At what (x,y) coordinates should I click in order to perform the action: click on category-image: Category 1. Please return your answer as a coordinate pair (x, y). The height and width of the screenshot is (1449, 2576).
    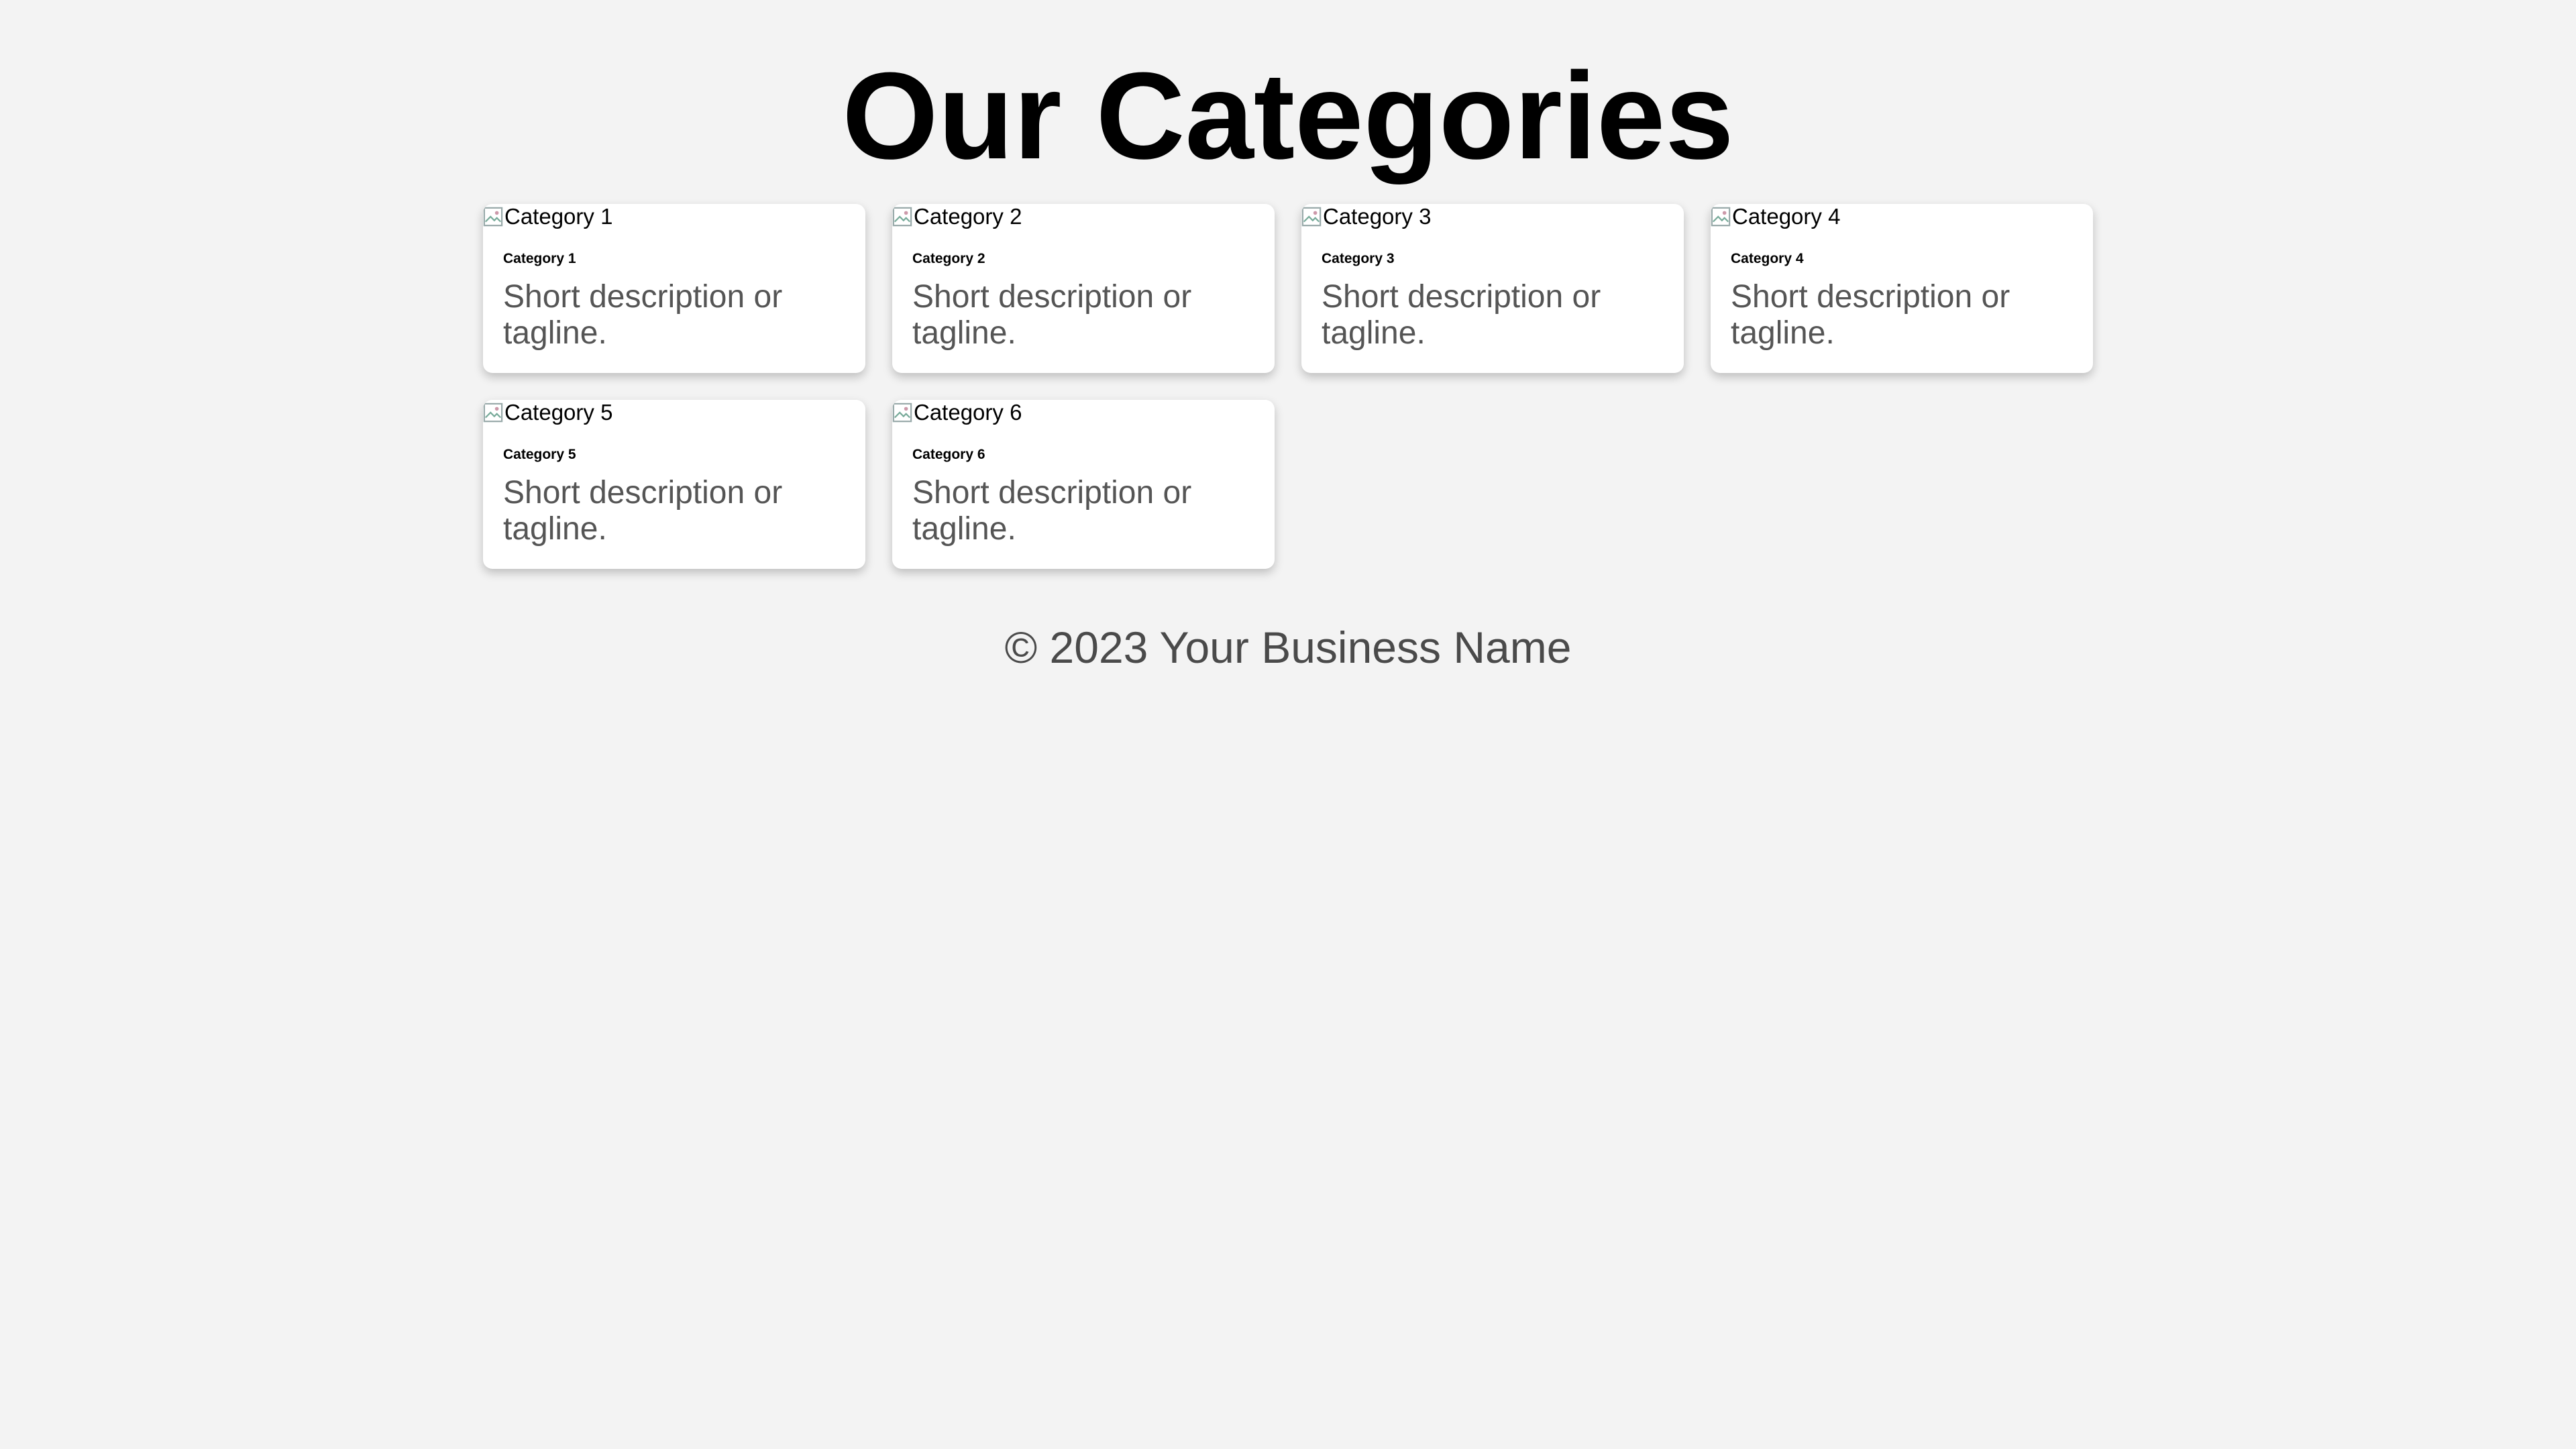
    Looking at the image, I should click on (547, 216).